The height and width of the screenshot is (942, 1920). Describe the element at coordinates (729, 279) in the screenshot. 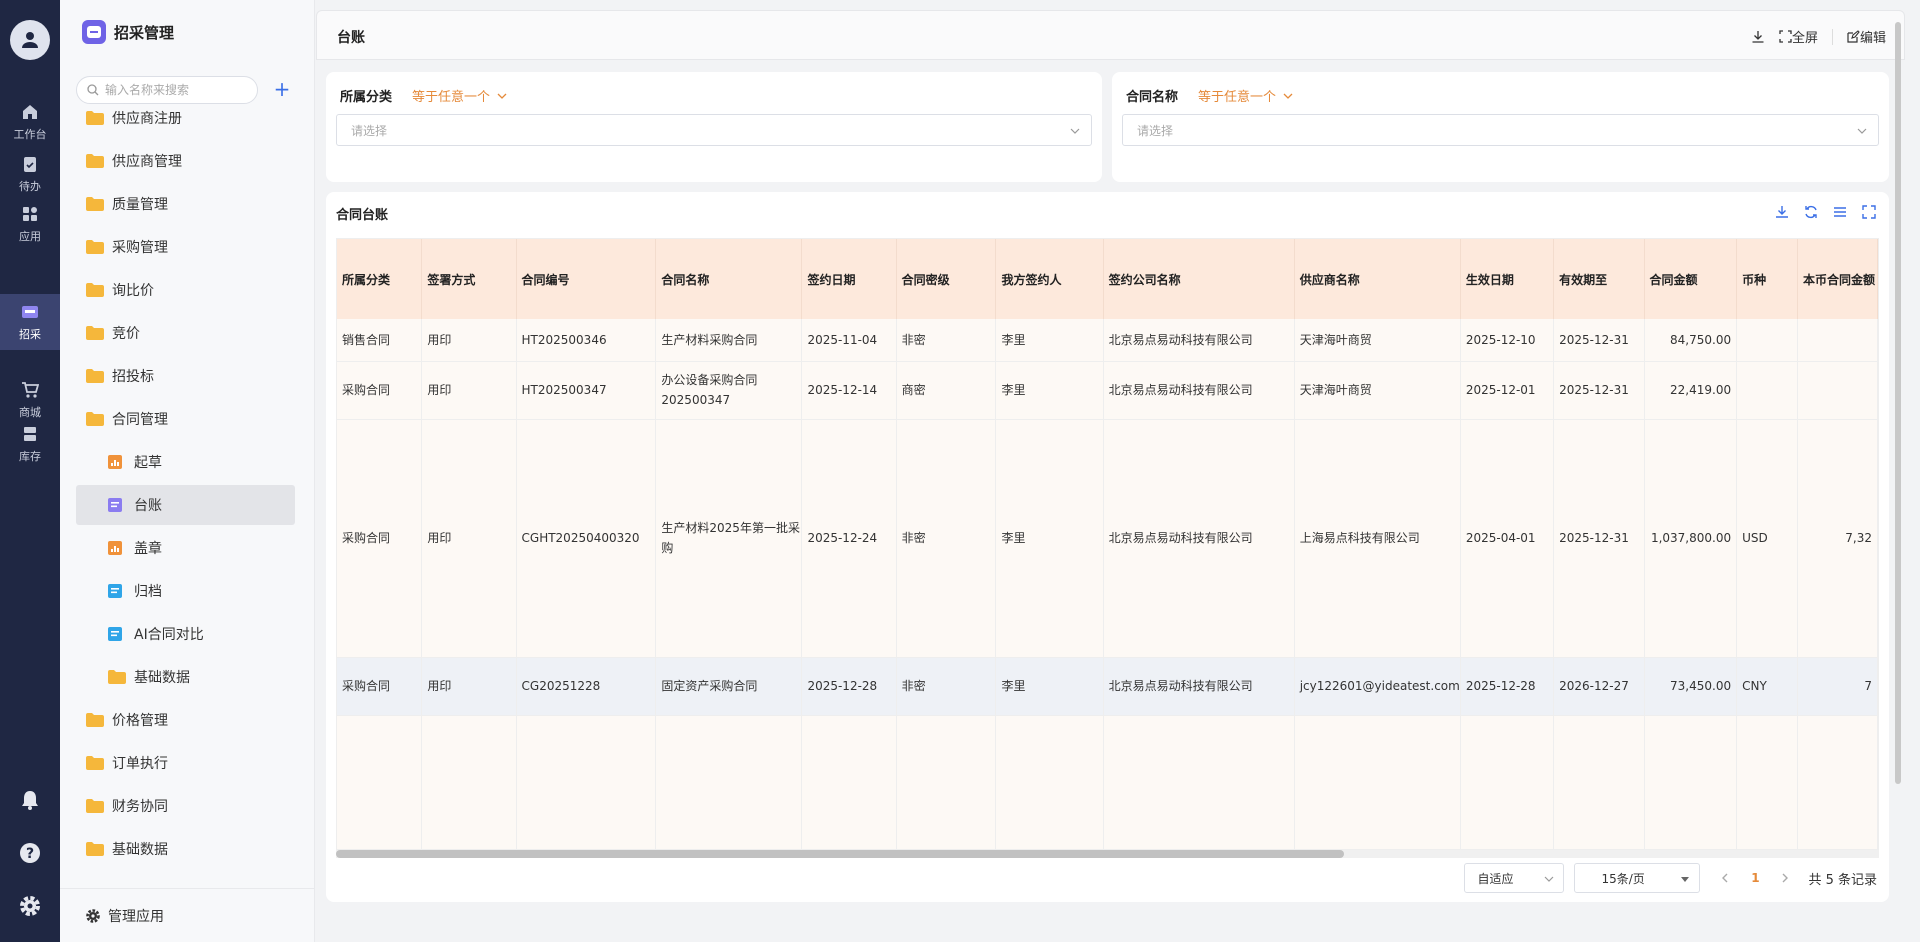

I see `column-header: 合同名称` at that location.